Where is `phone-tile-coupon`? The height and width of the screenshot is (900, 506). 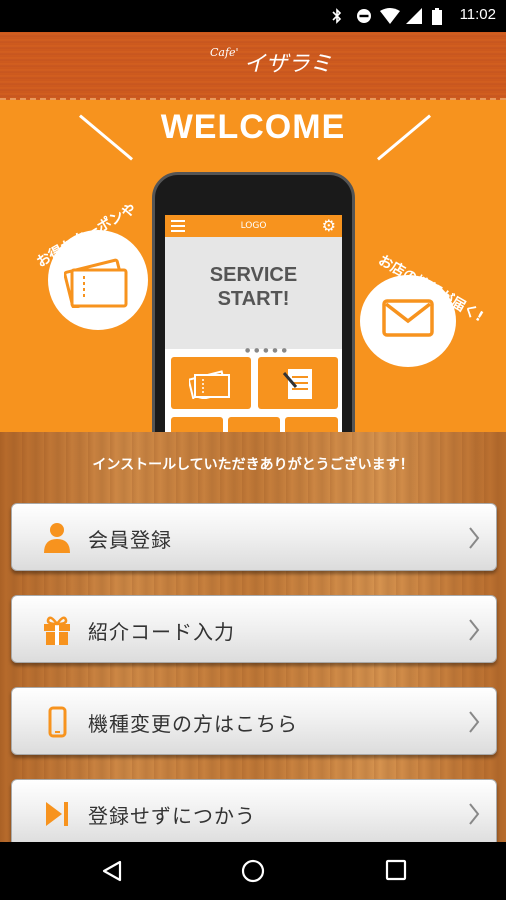 phone-tile-coupon is located at coordinates (211, 383).